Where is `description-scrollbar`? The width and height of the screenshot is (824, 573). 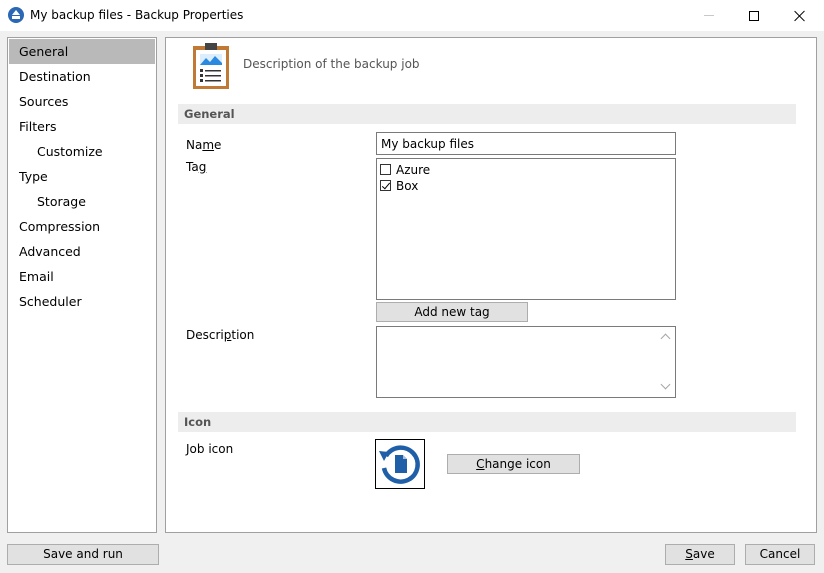
description-scrollbar is located at coordinates (666, 362).